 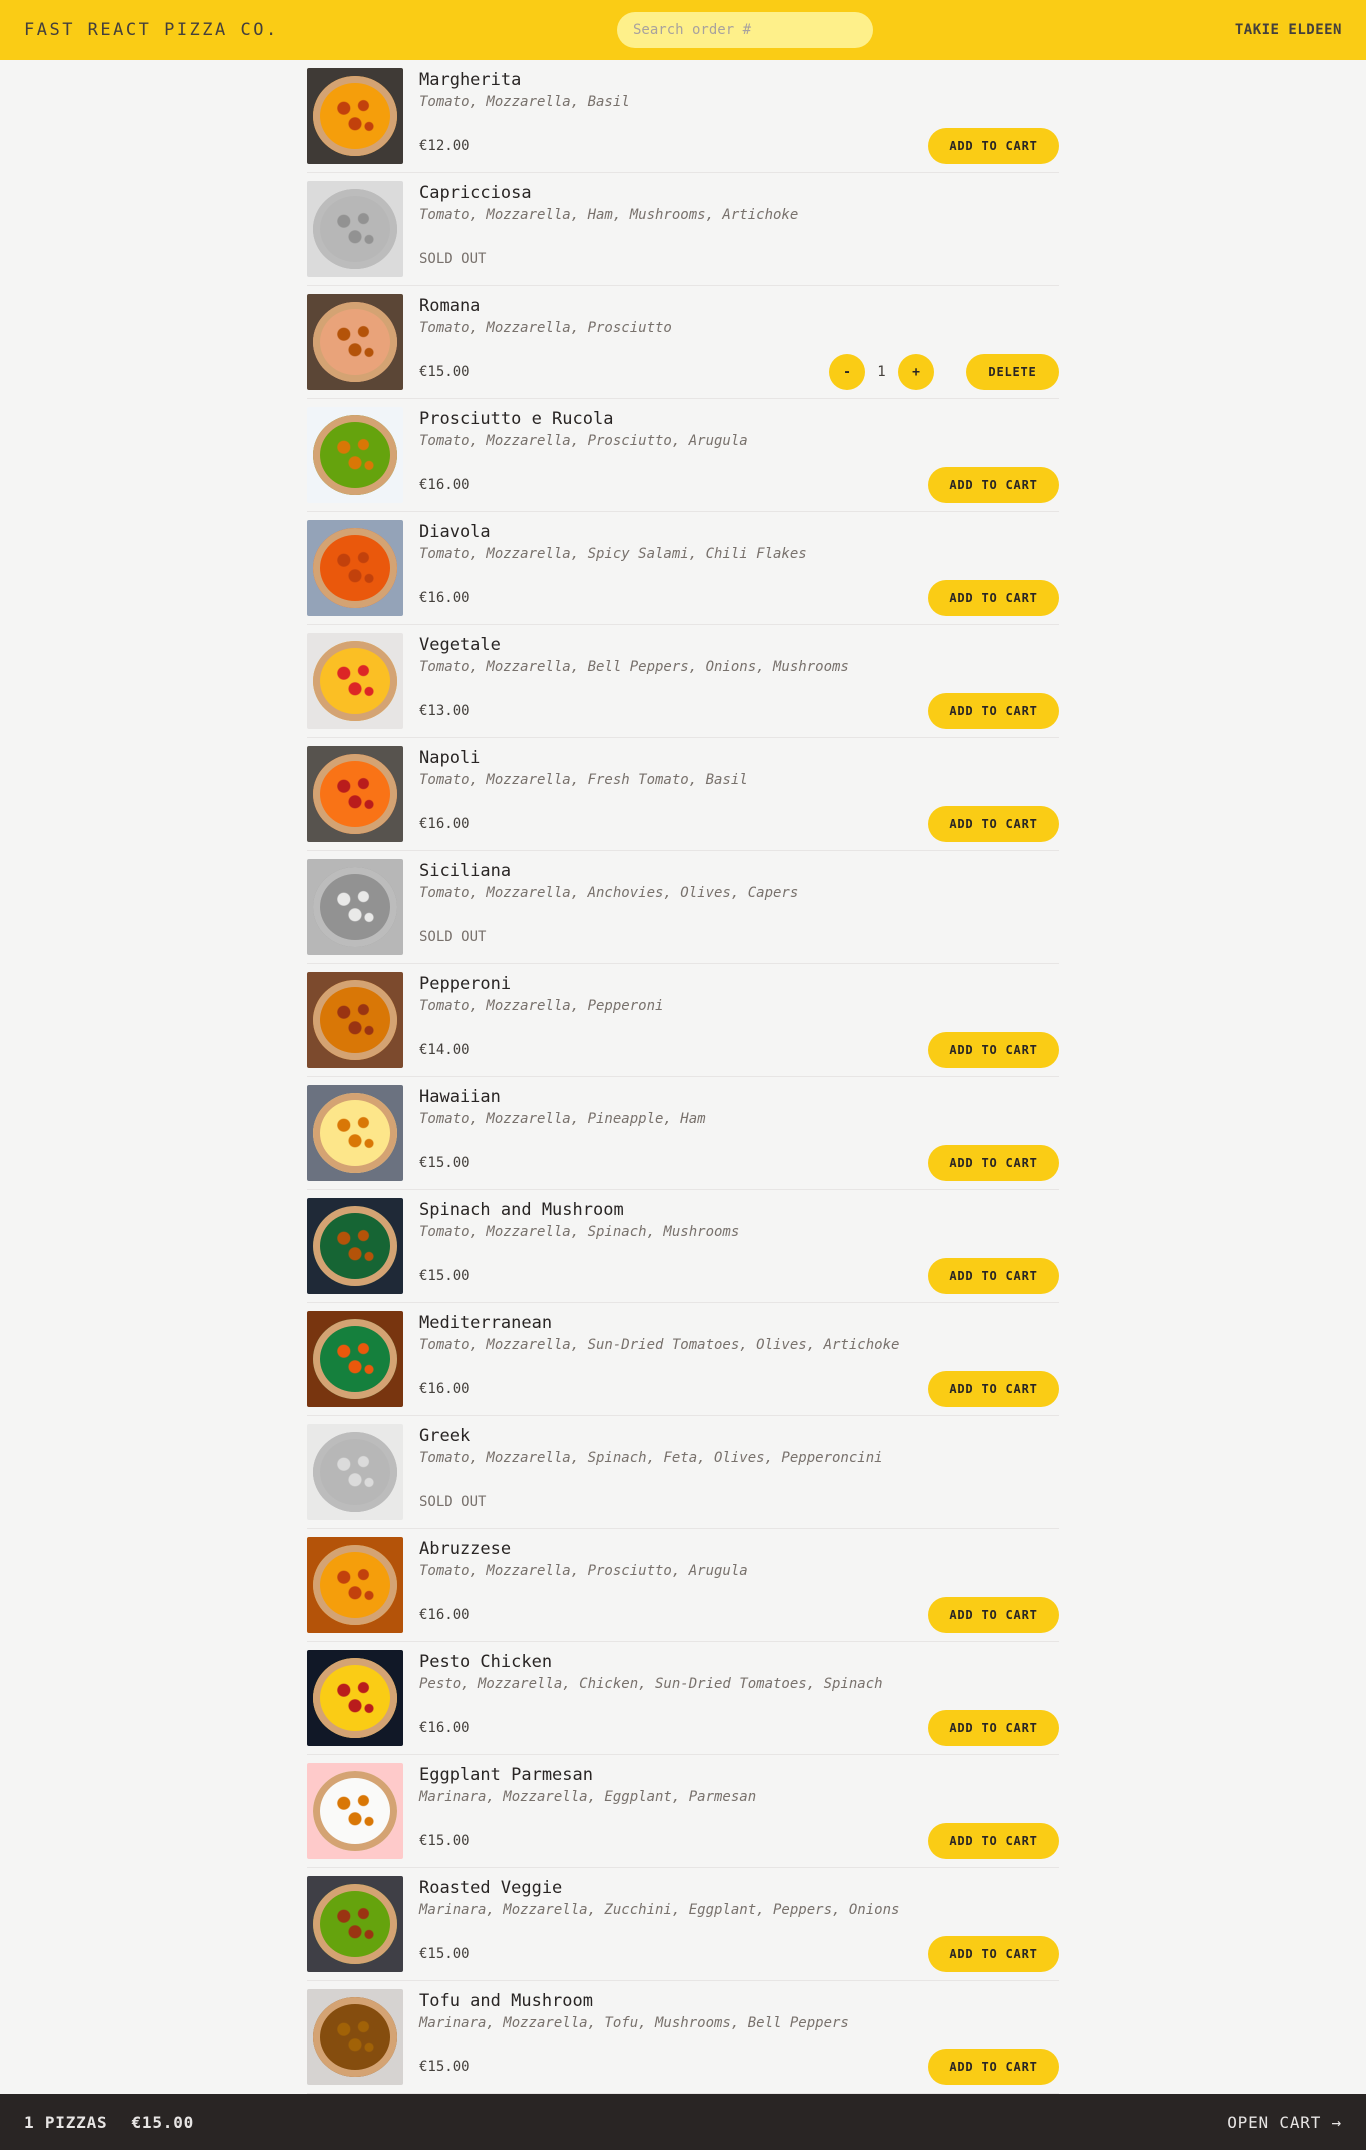 What do you see at coordinates (444, 711) in the screenshot?
I see `pizza-price: €13.00` at bounding box center [444, 711].